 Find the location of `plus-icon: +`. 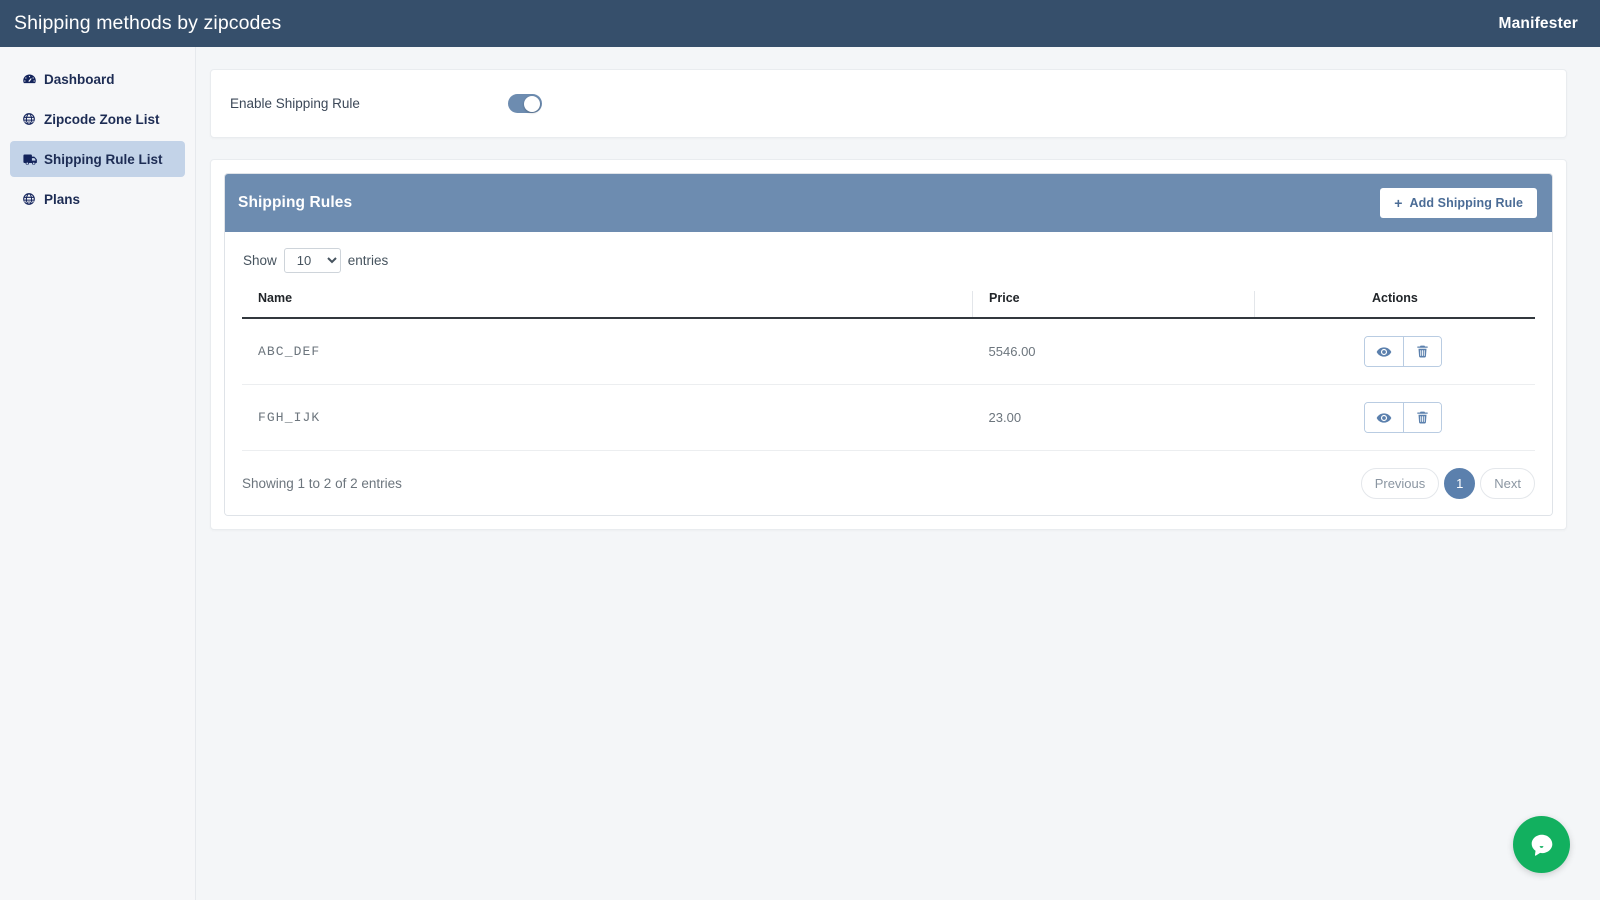

plus-icon: + is located at coordinates (1398, 202).